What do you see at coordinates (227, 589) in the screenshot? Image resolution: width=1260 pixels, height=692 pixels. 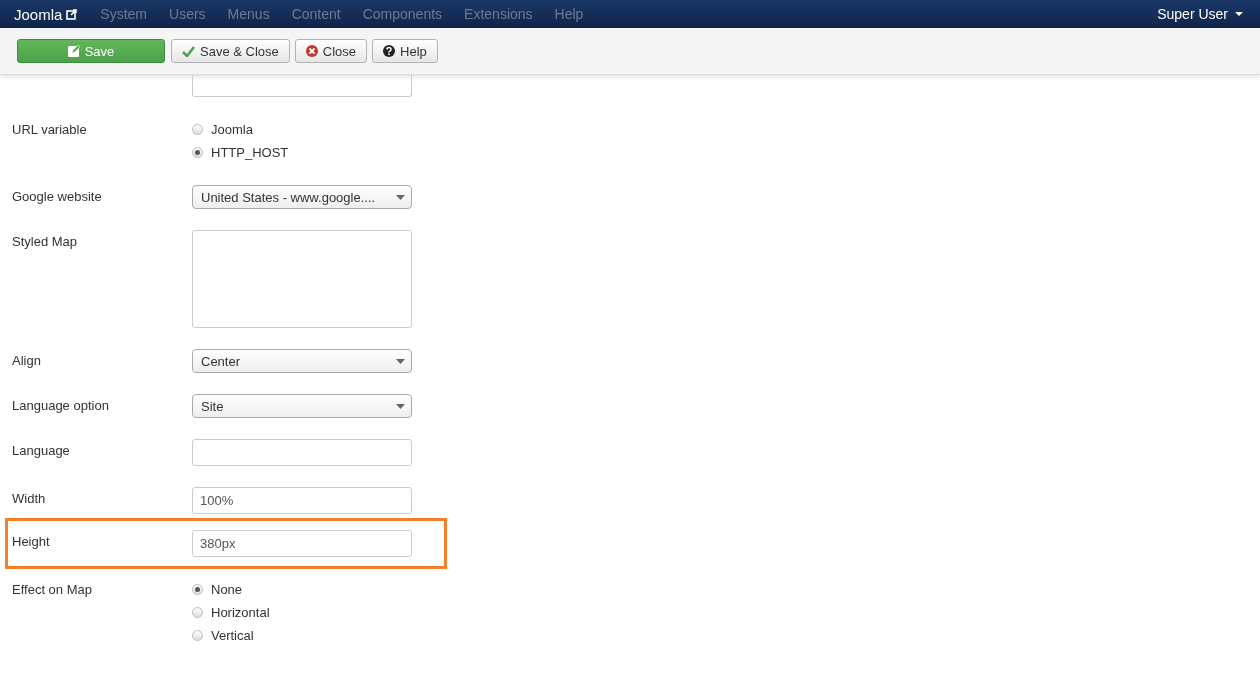 I see `radio-label: None` at bounding box center [227, 589].